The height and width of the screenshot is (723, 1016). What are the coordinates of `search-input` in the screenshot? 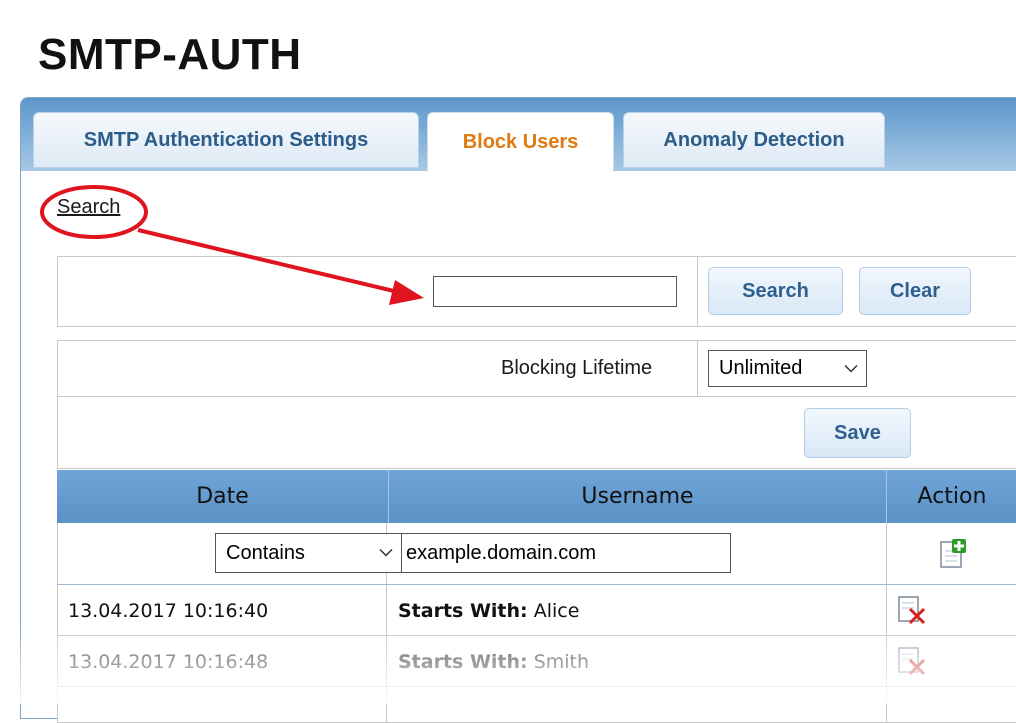 It's located at (555, 291).